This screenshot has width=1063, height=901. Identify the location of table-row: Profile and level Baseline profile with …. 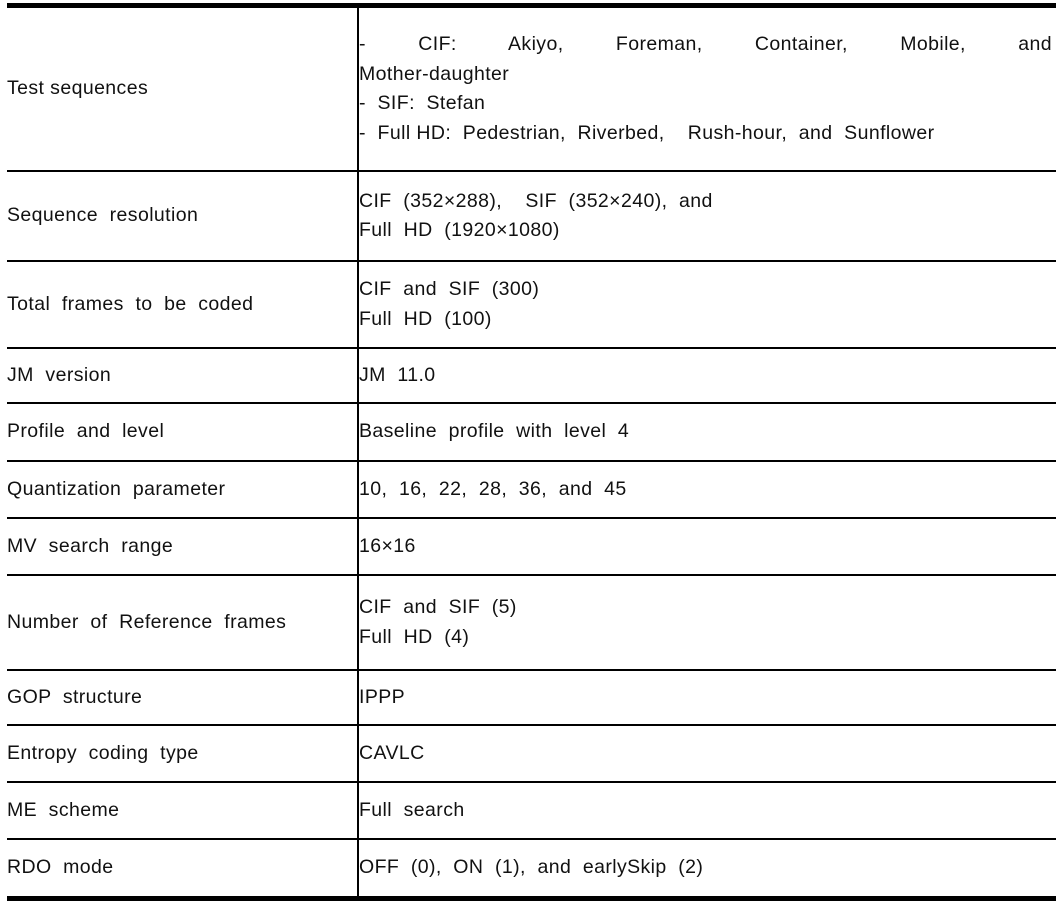
(531, 431).